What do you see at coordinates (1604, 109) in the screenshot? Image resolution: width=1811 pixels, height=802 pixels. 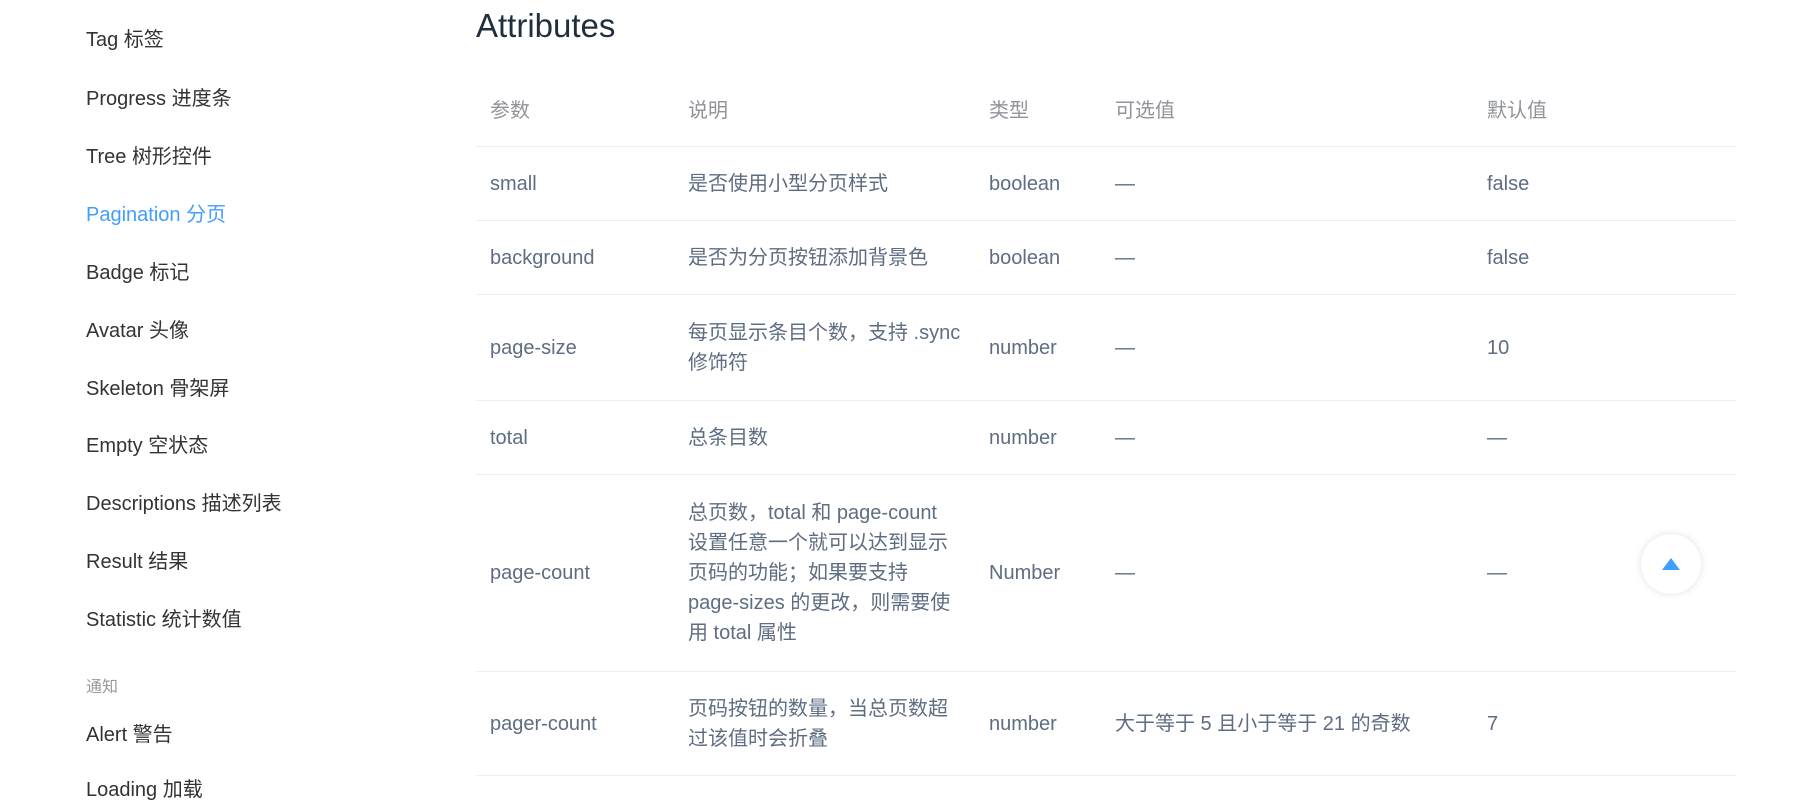 I see `header-default: 默认值` at bounding box center [1604, 109].